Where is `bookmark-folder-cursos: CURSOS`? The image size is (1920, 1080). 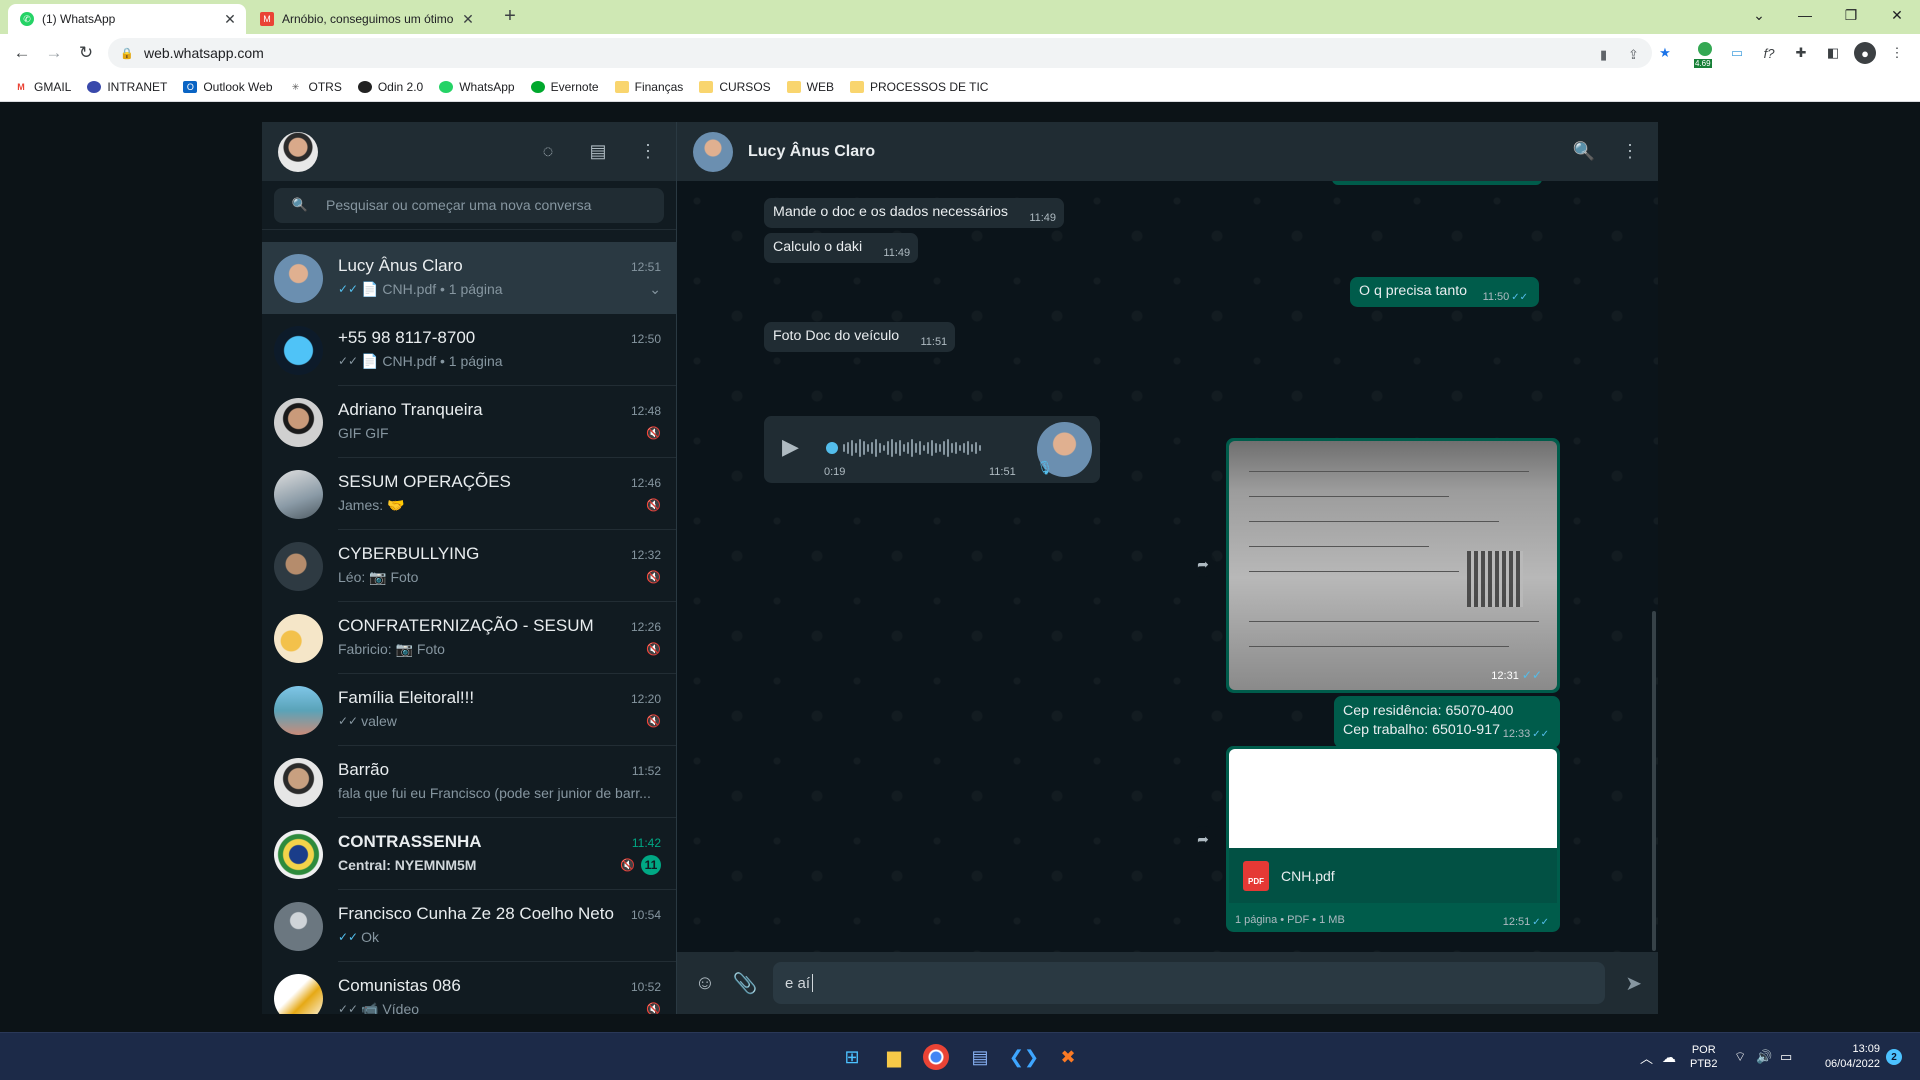
bookmark-folder-cursos: CURSOS is located at coordinates (735, 87).